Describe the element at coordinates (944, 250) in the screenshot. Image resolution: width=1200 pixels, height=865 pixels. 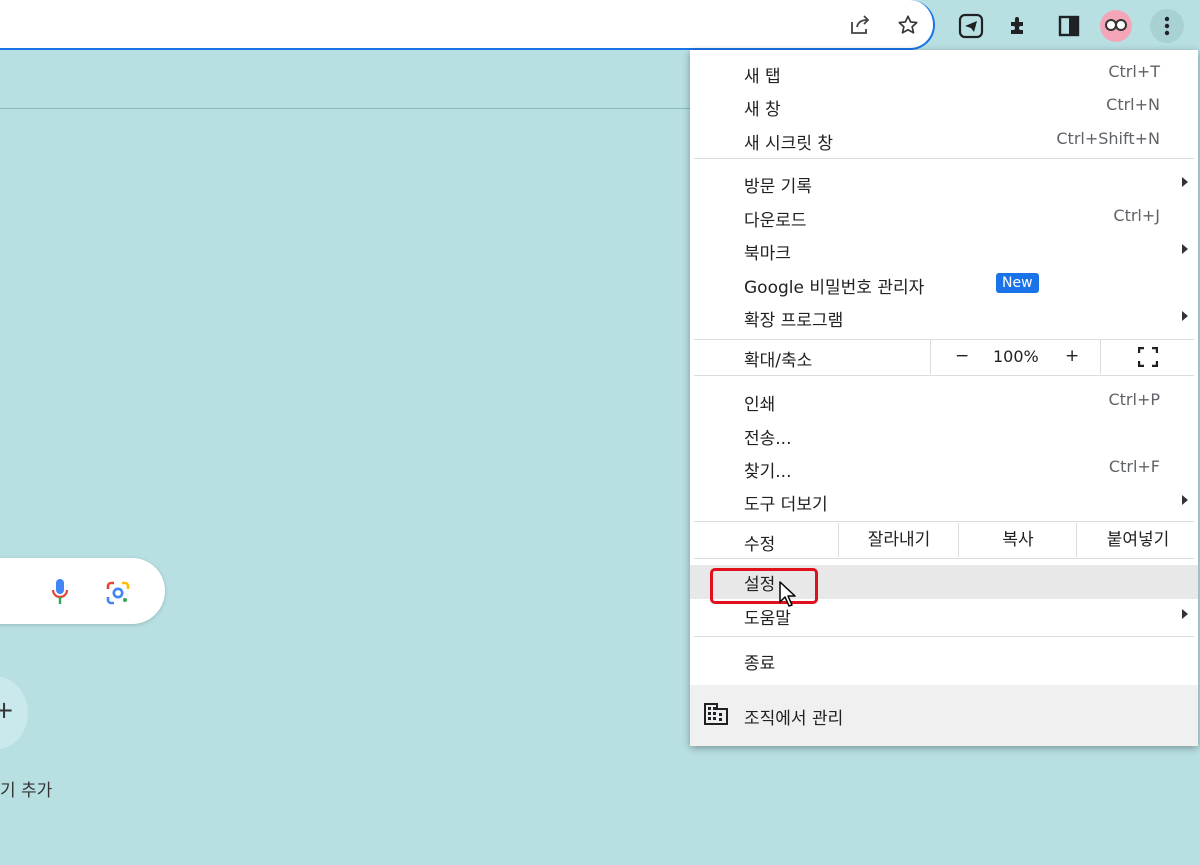
I see `menu-item-bookmarks: 북마크` at that location.